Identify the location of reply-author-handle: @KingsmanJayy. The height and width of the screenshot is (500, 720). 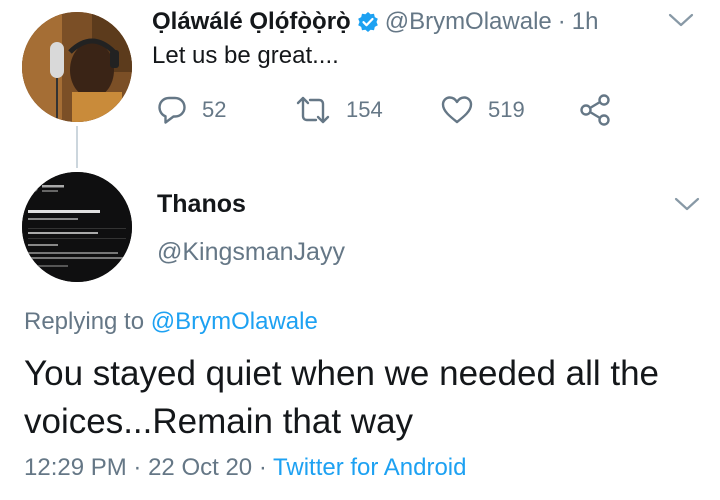
(251, 252).